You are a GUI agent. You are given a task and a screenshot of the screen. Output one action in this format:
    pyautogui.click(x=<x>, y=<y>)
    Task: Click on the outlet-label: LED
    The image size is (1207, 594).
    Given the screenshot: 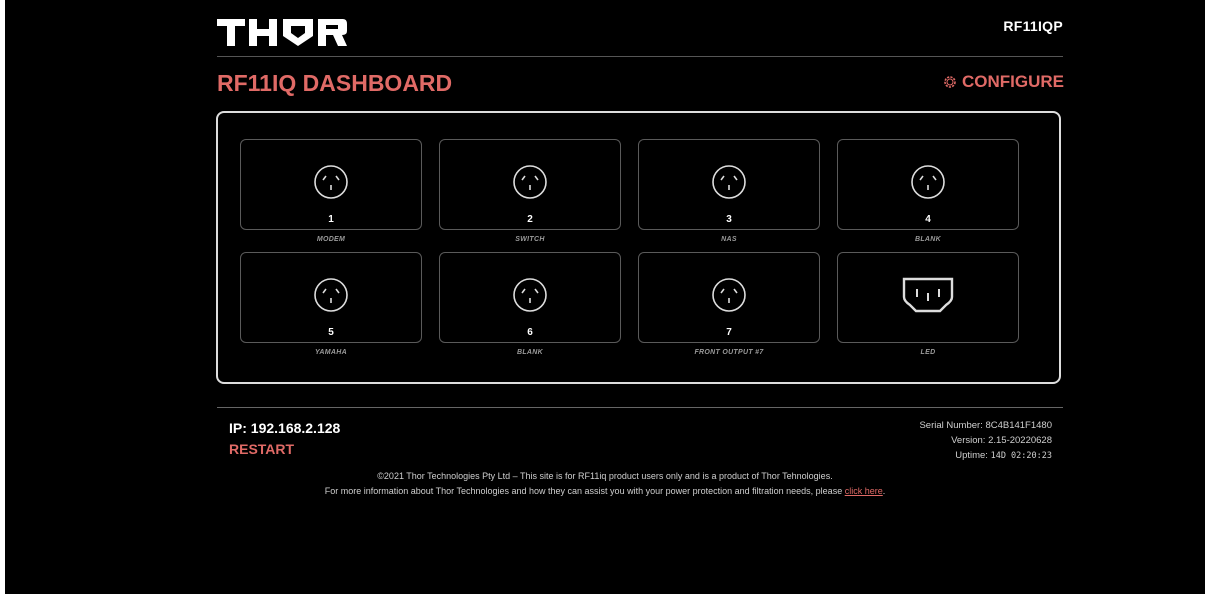 What is the action you would take?
    pyautogui.click(x=928, y=352)
    